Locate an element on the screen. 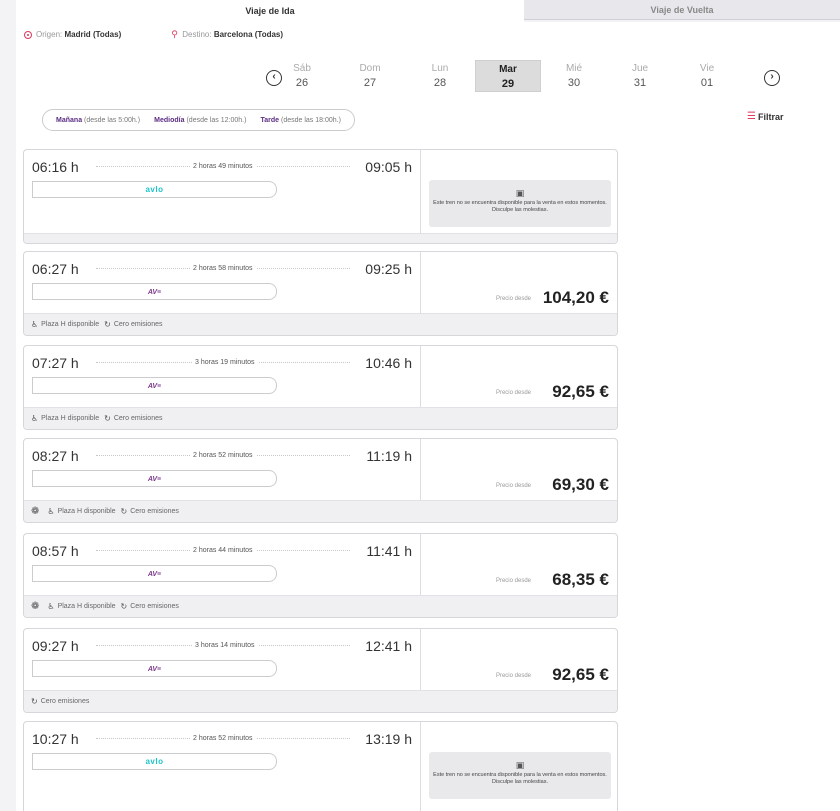  price-value: 104,20 € is located at coordinates (575, 297).